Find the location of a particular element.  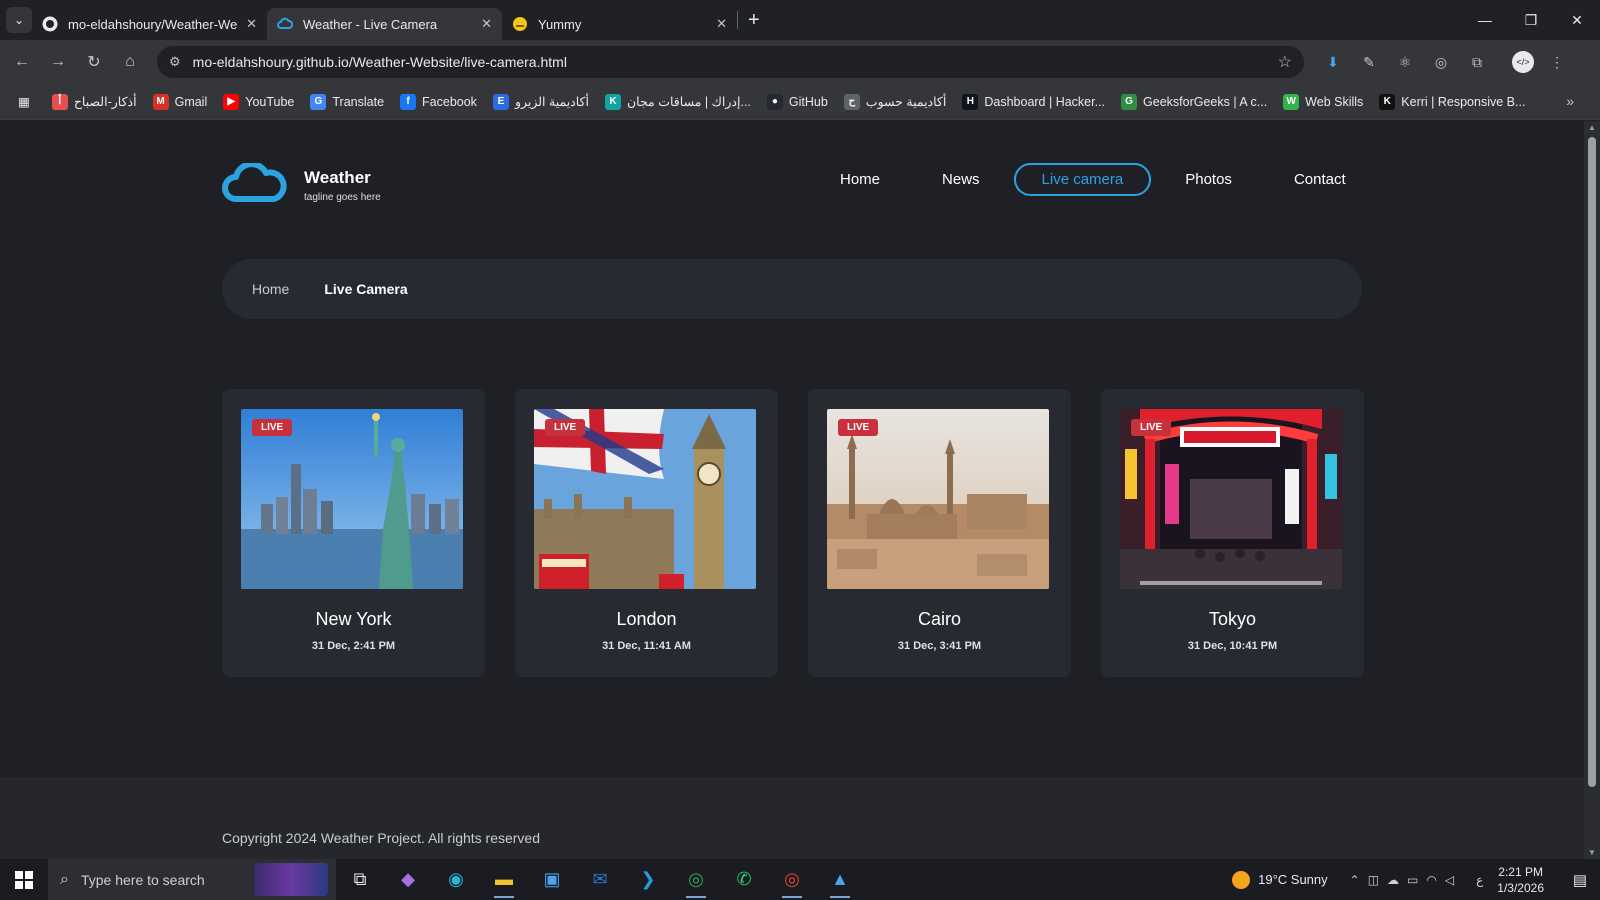

more-bookmarks-icon: » is located at coordinates (1570, 101).